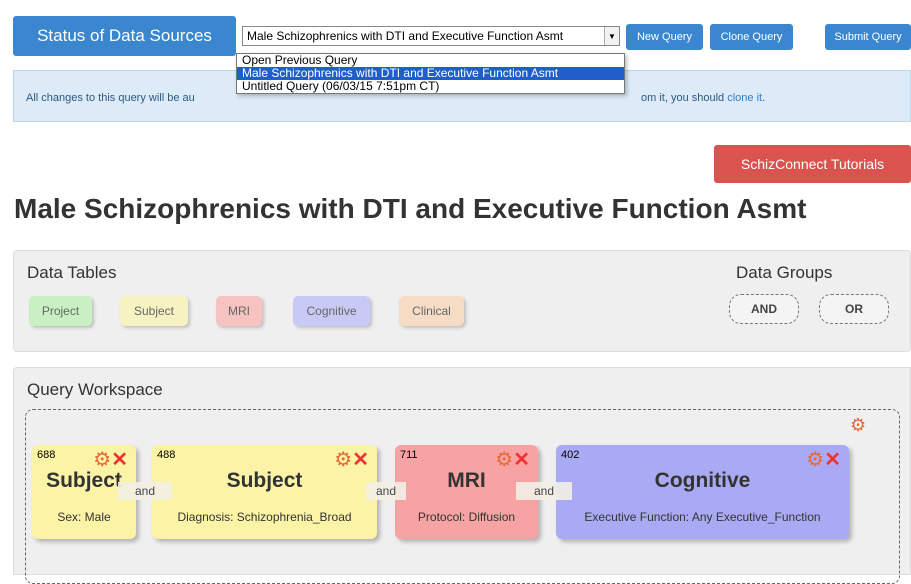 Image resolution: width=911 pixels, height=584 pixels. Describe the element at coordinates (264, 480) in the screenshot. I see `card-title: Subject` at that location.